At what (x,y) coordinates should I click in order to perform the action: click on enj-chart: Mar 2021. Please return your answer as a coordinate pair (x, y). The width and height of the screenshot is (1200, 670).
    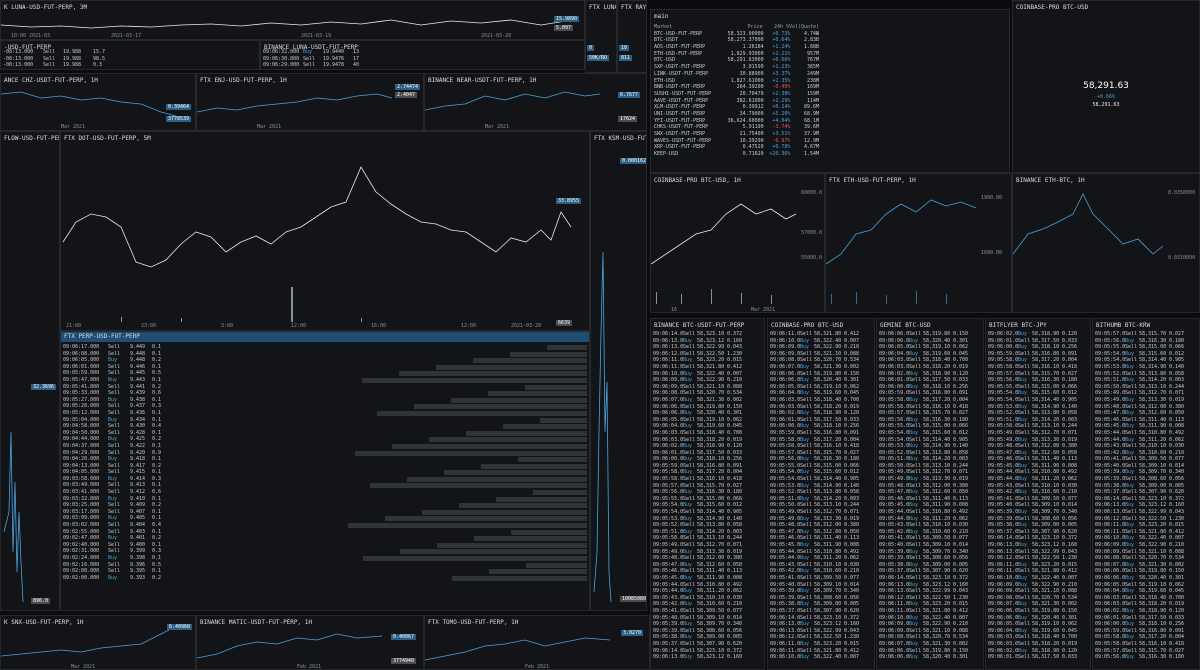
    Looking at the image, I should click on (310, 102).